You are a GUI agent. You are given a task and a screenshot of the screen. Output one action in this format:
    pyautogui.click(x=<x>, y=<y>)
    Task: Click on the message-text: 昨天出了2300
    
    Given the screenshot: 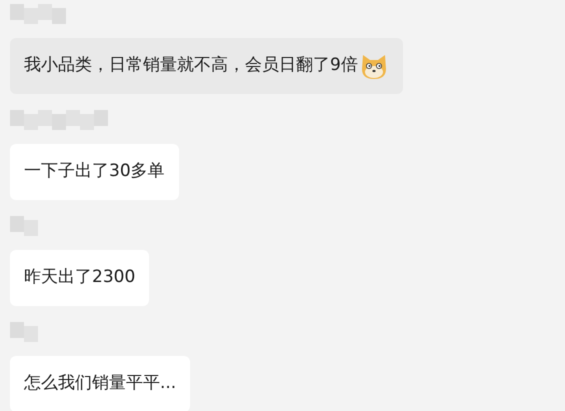 What is the action you would take?
    pyautogui.click(x=80, y=278)
    